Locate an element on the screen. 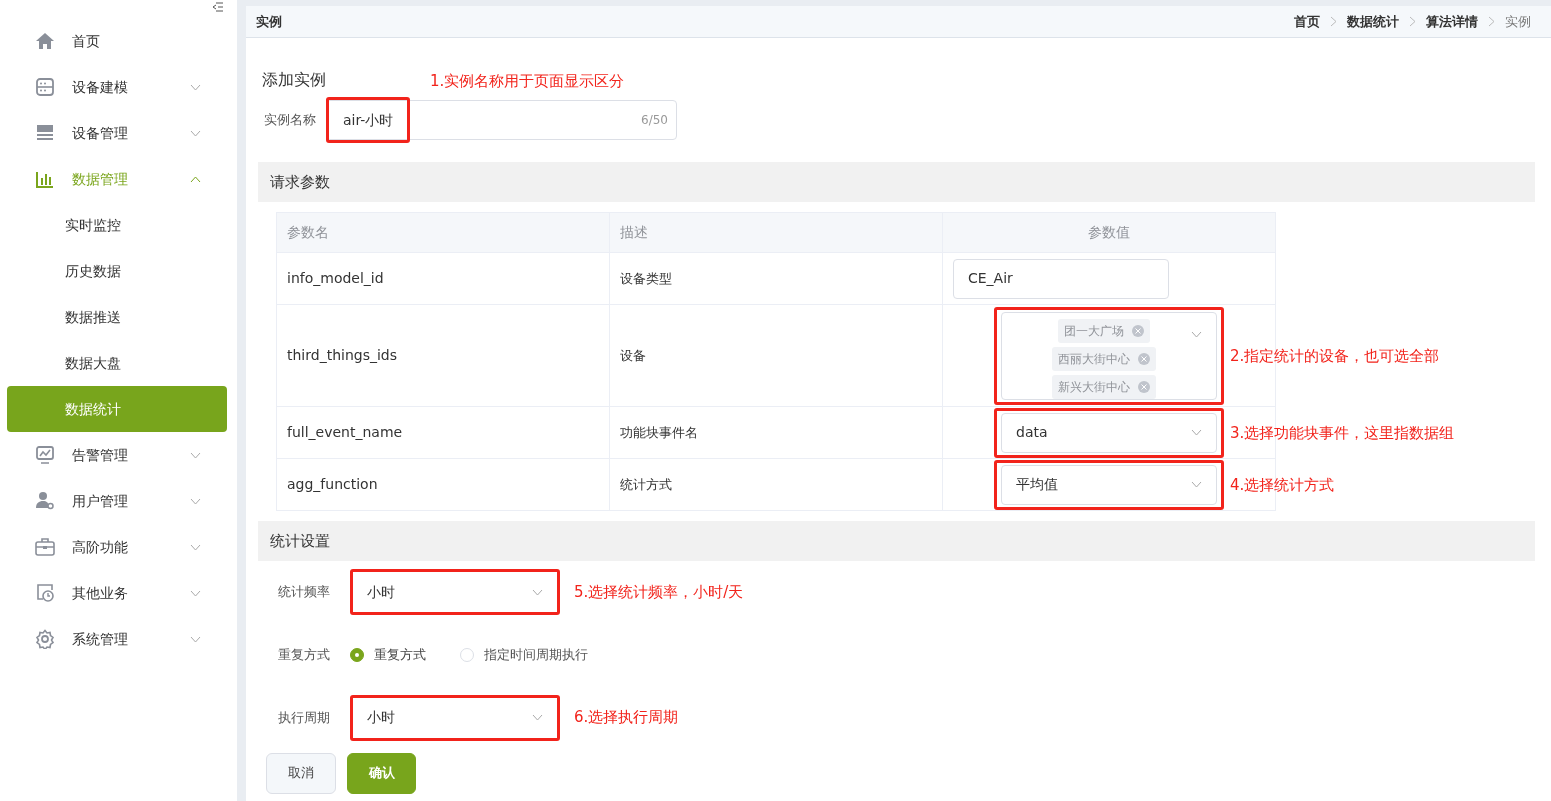 The image size is (1551, 801). column-header: 描述 is located at coordinates (776, 232).